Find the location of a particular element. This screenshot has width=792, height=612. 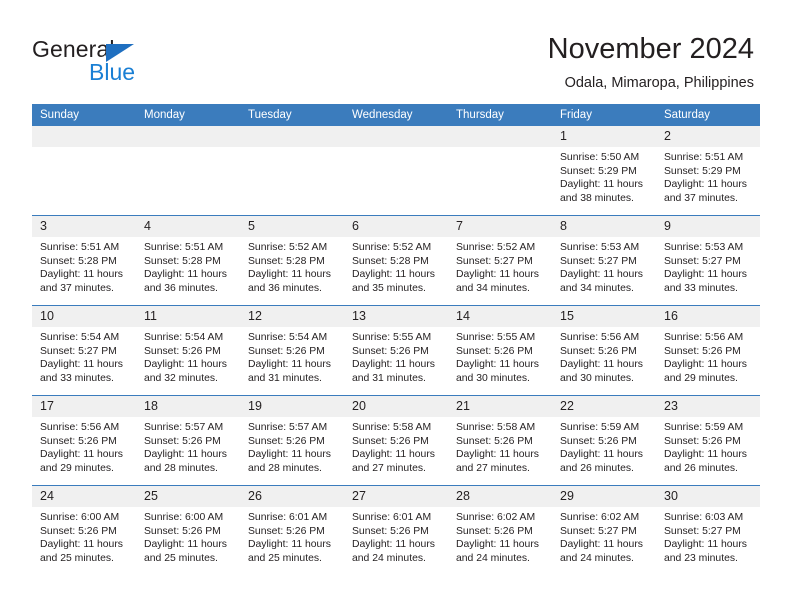

day-detail-line: Sunrise: 6:00 AM is located at coordinates (80, 517).